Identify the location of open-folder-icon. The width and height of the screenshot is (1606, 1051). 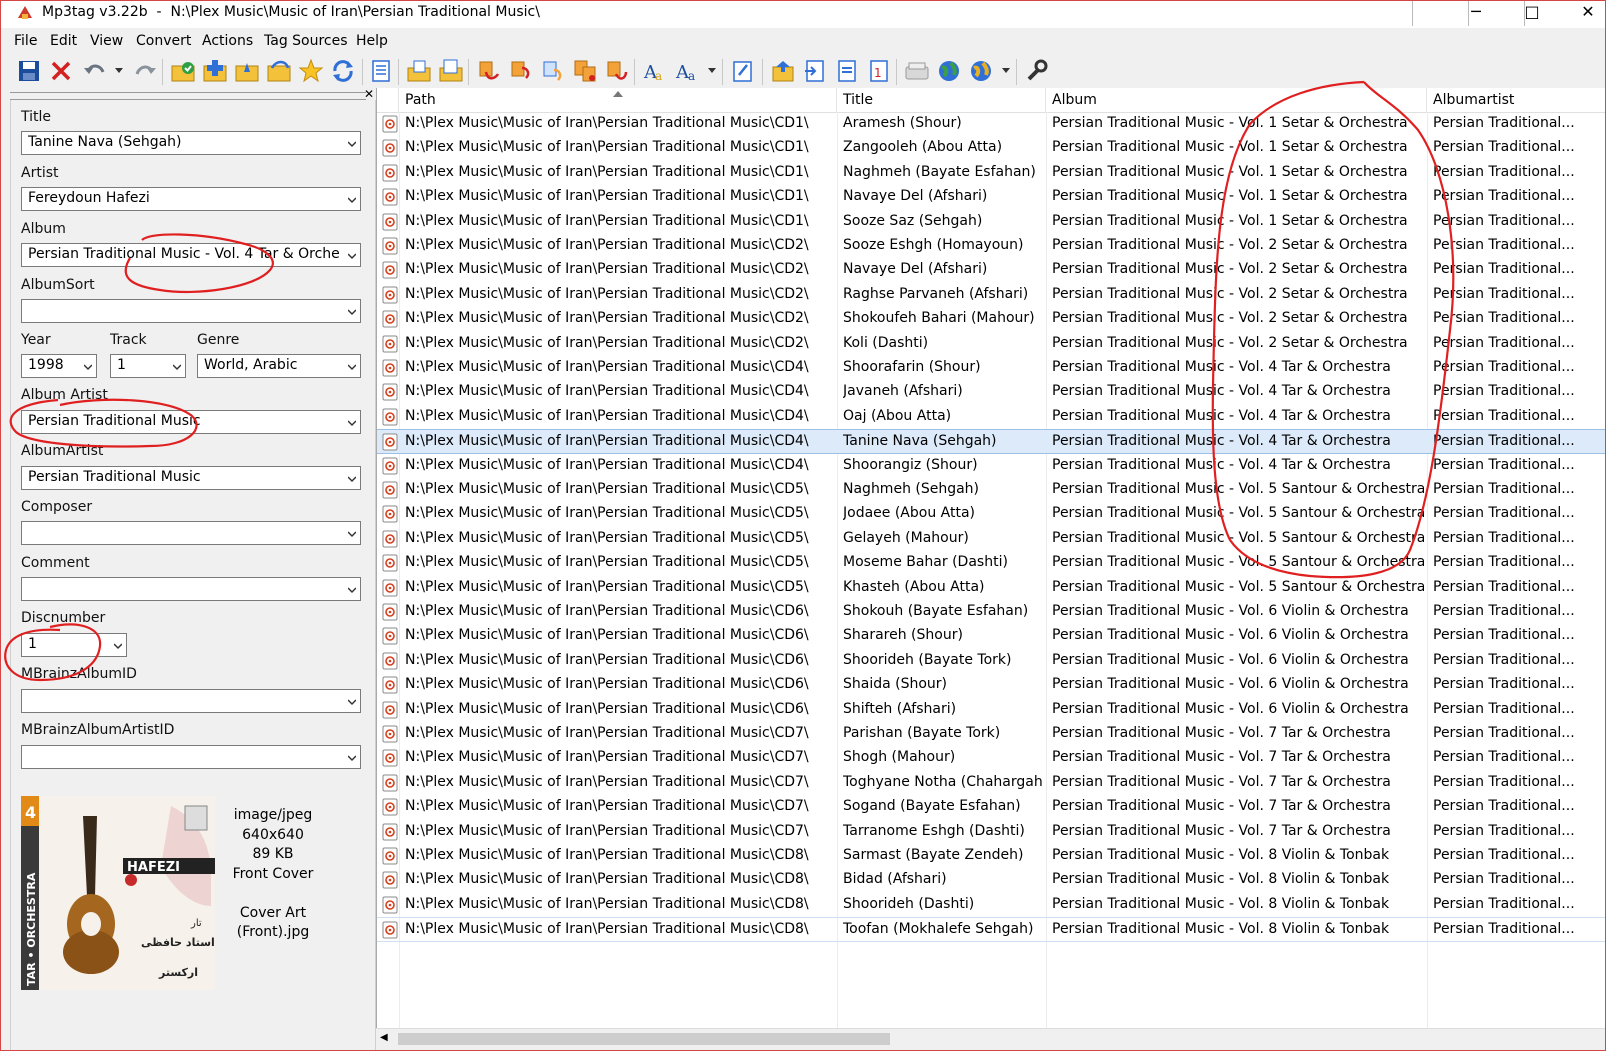
(247, 71).